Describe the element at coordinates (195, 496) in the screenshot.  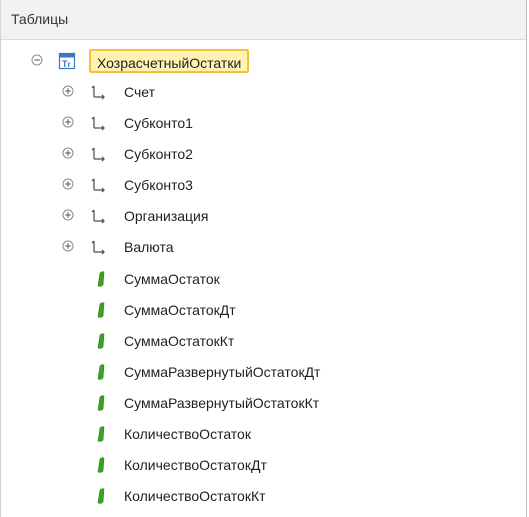
I see `tree-item-label: КоличествоОстатокКт` at that location.